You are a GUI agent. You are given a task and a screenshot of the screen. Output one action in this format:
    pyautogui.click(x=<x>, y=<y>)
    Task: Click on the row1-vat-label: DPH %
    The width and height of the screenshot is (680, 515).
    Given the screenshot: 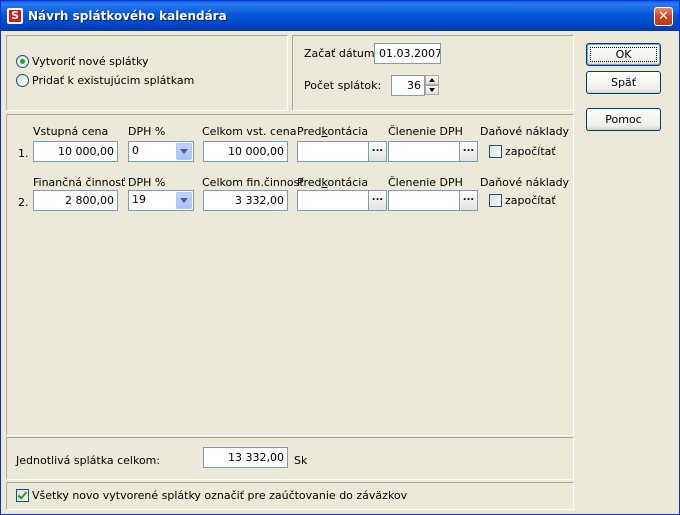 What is the action you would take?
    pyautogui.click(x=147, y=131)
    